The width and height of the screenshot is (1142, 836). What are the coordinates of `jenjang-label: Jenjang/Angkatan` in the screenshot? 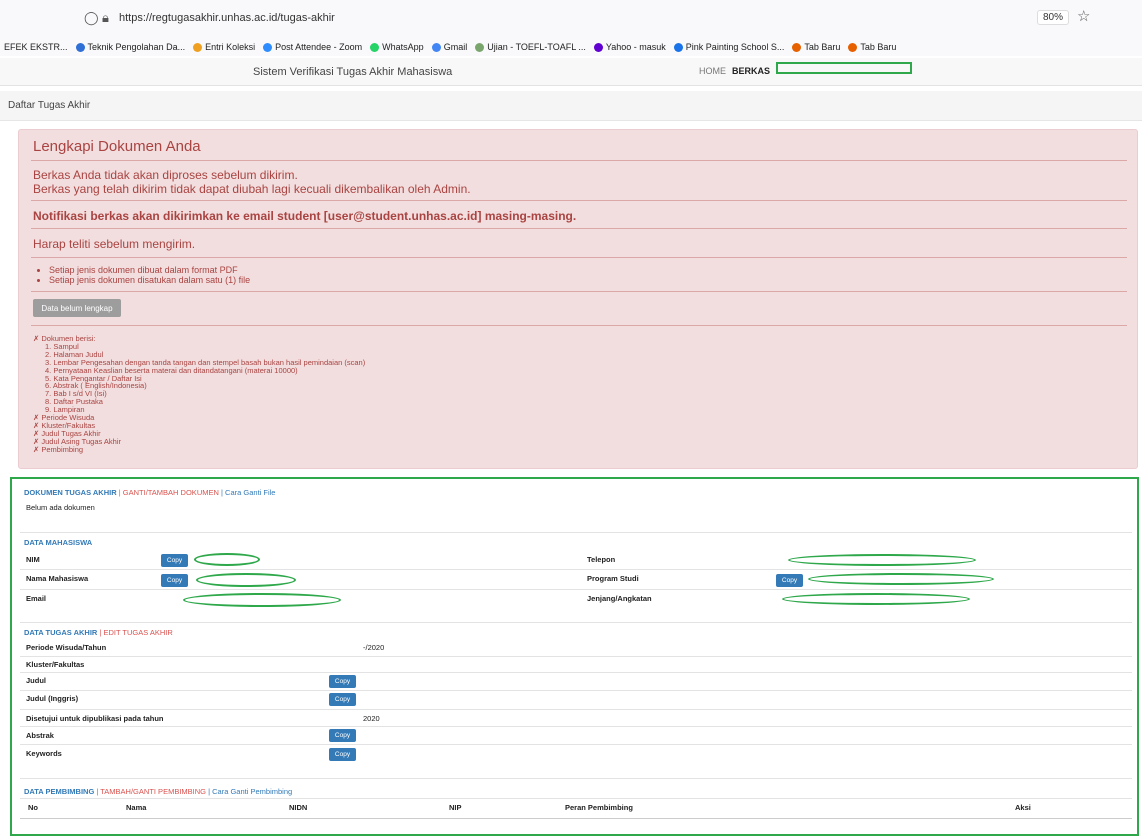 It's located at (619, 598).